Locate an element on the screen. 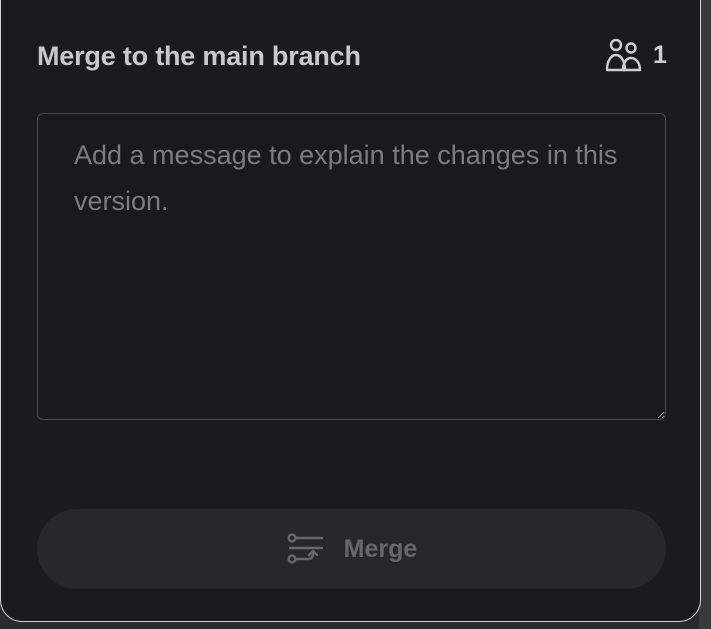  merge-button-label: Merge is located at coordinates (380, 548).